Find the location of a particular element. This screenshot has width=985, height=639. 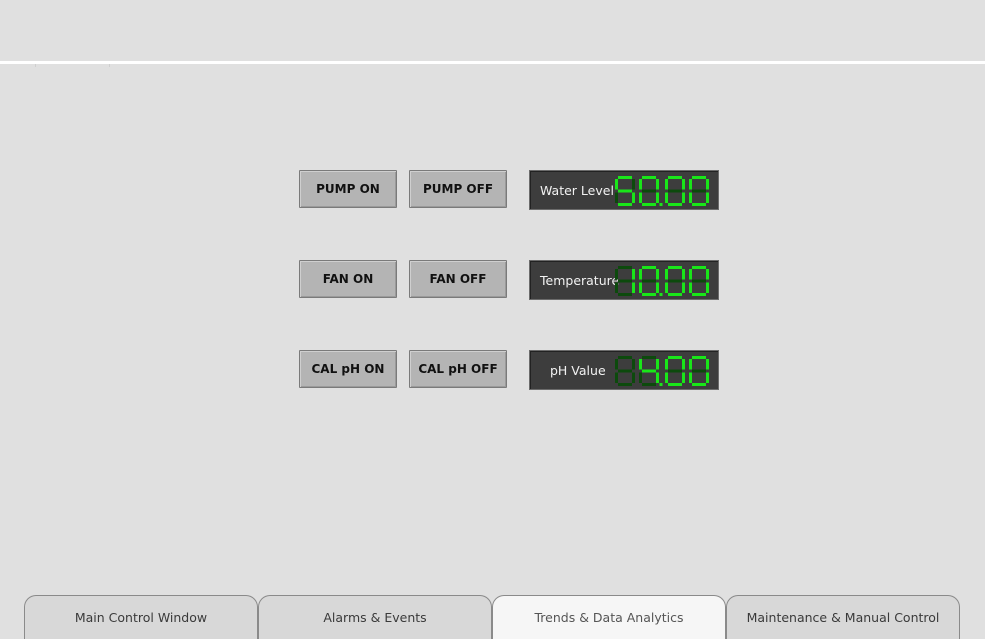

tab-maintenance-manual-control: Maintenance & Manual Control is located at coordinates (843, 617).